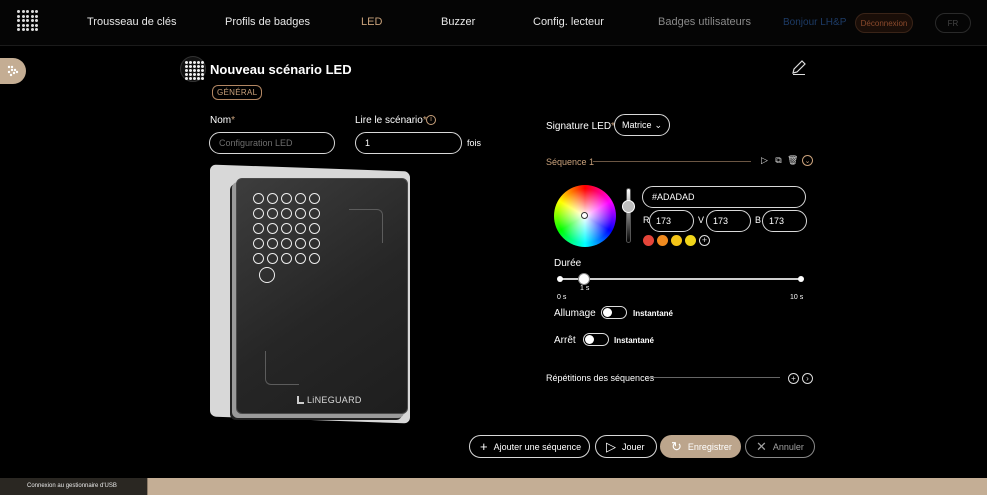 This screenshot has height=495, width=987. What do you see at coordinates (584, 279) in the screenshot?
I see `duration-slider-handle` at bounding box center [584, 279].